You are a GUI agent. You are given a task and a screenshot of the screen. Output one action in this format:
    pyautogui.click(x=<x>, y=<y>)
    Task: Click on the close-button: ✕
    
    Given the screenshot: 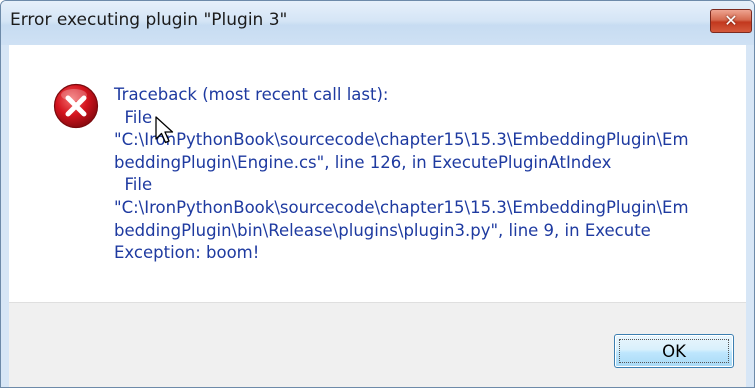 What is the action you would take?
    pyautogui.click(x=731, y=21)
    